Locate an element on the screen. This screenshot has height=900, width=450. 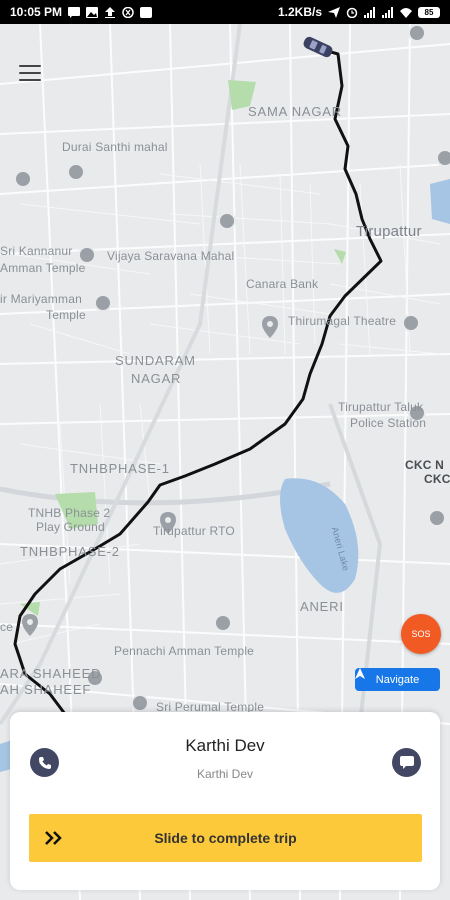
map-label-tnhb-phase-2: TNHBPHASE-2 is located at coordinates (70, 551).